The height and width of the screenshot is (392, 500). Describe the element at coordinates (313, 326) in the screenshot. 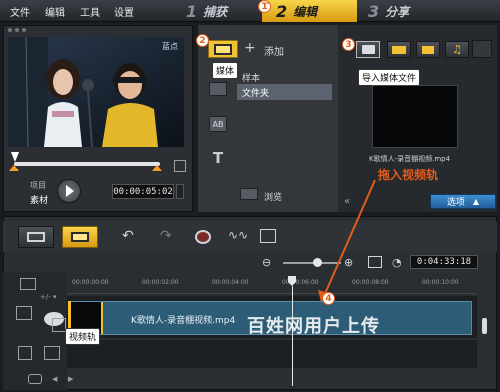

I see `watermark-text: 百姓网用户上传` at that location.